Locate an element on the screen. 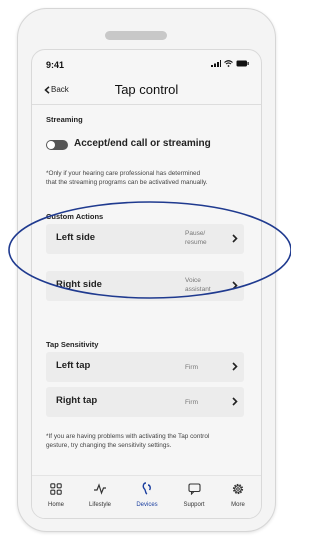  support-icon is located at coordinates (194, 489).